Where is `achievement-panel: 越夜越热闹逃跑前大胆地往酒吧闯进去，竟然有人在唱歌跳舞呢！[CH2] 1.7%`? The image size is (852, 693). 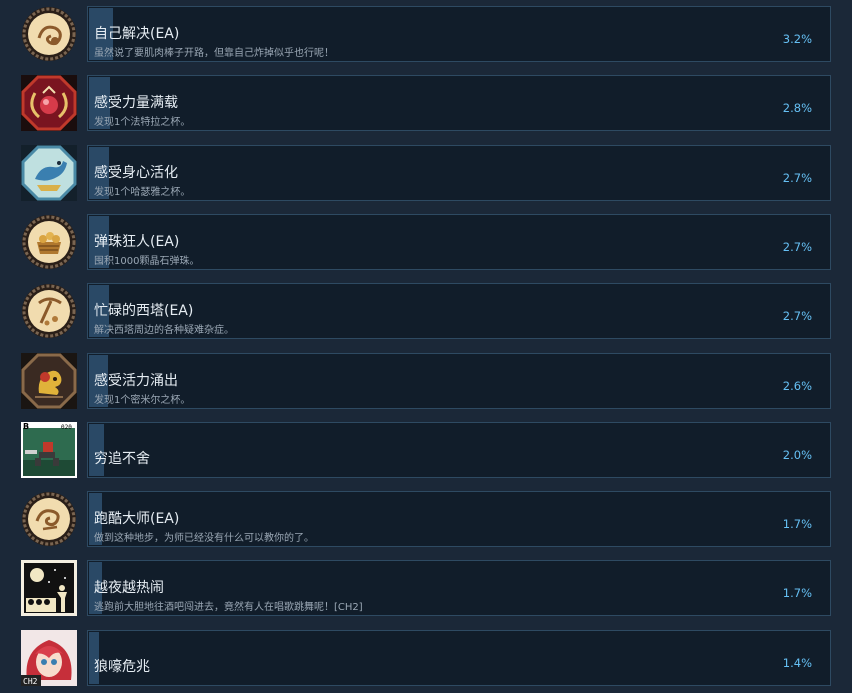 achievement-panel: 越夜越热闹逃跑前大胆地往酒吧闯进去，竟然有人在唱歌跳舞呢！[CH2] 1.7% is located at coordinates (459, 588).